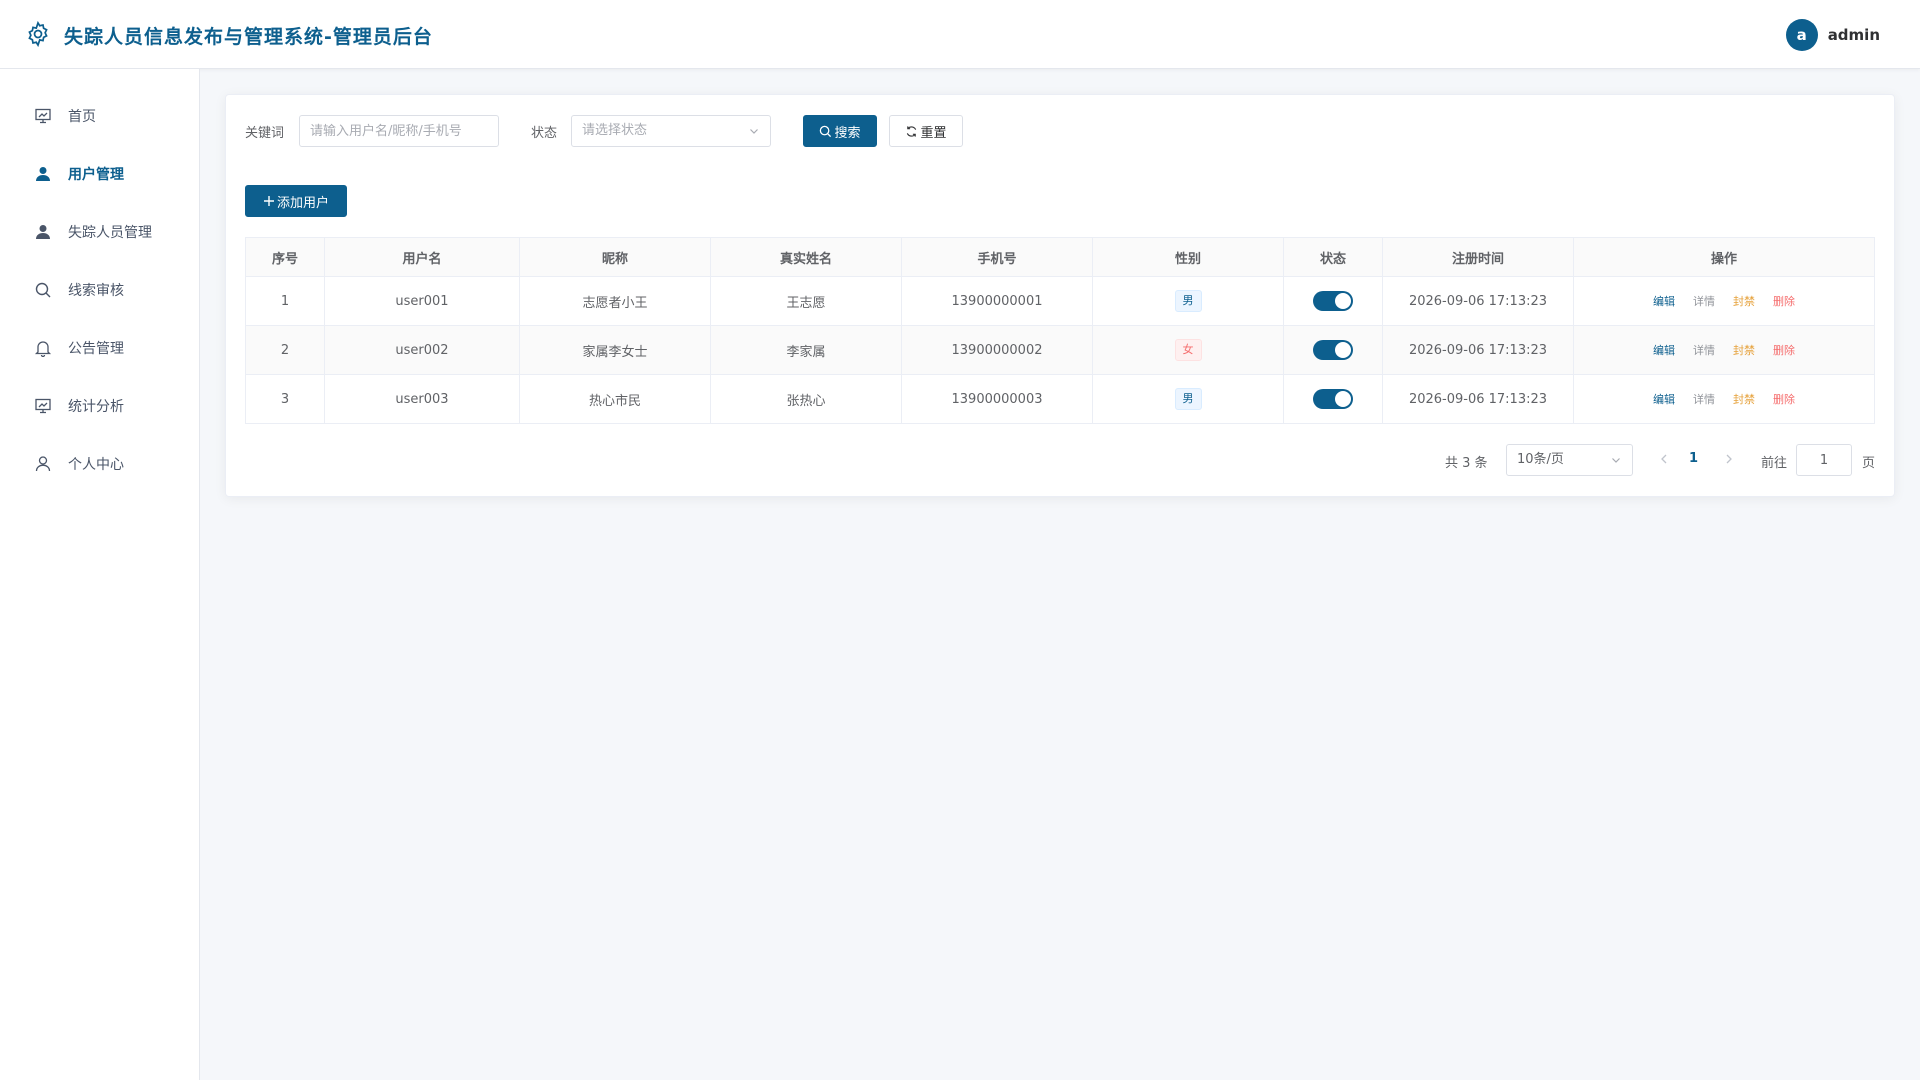 This screenshot has width=1920, height=1080. What do you see at coordinates (615, 130) in the screenshot?
I see `status-select-placeholder: 请选择状态` at bounding box center [615, 130].